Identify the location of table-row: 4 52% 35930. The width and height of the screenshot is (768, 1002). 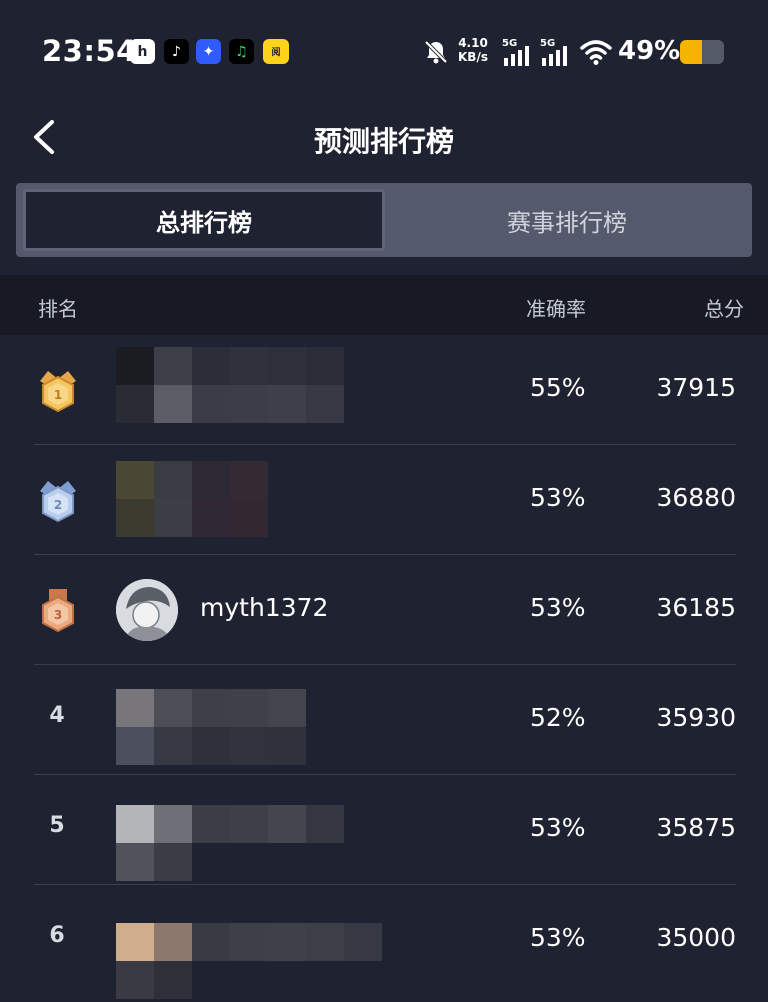
(384, 720).